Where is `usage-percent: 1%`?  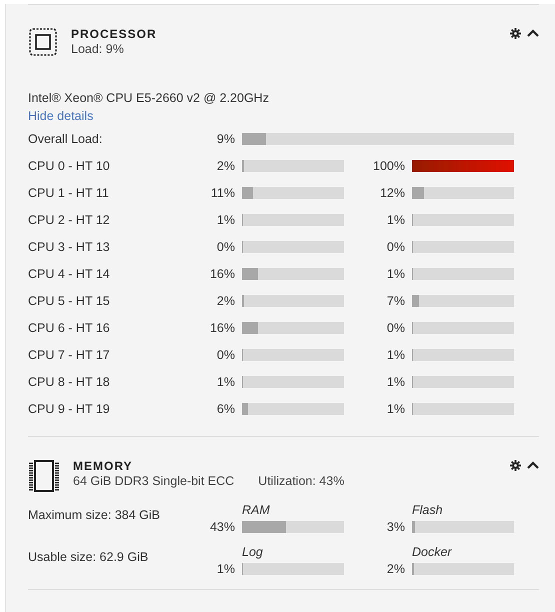
usage-percent: 1% is located at coordinates (225, 569).